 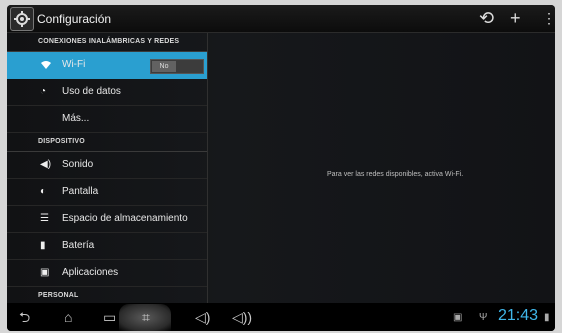 What do you see at coordinates (202, 317) in the screenshot?
I see `volume-down-icon: ◁)` at bounding box center [202, 317].